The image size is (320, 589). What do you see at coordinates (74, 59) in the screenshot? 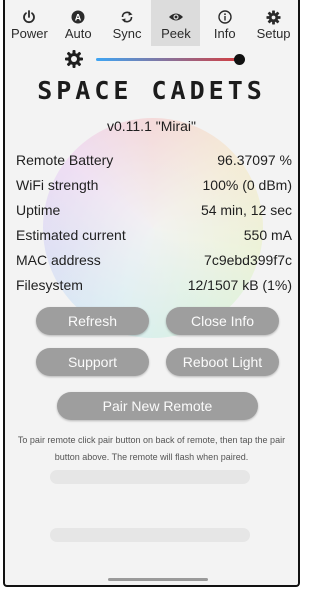
I see `brightness-icon` at bounding box center [74, 59].